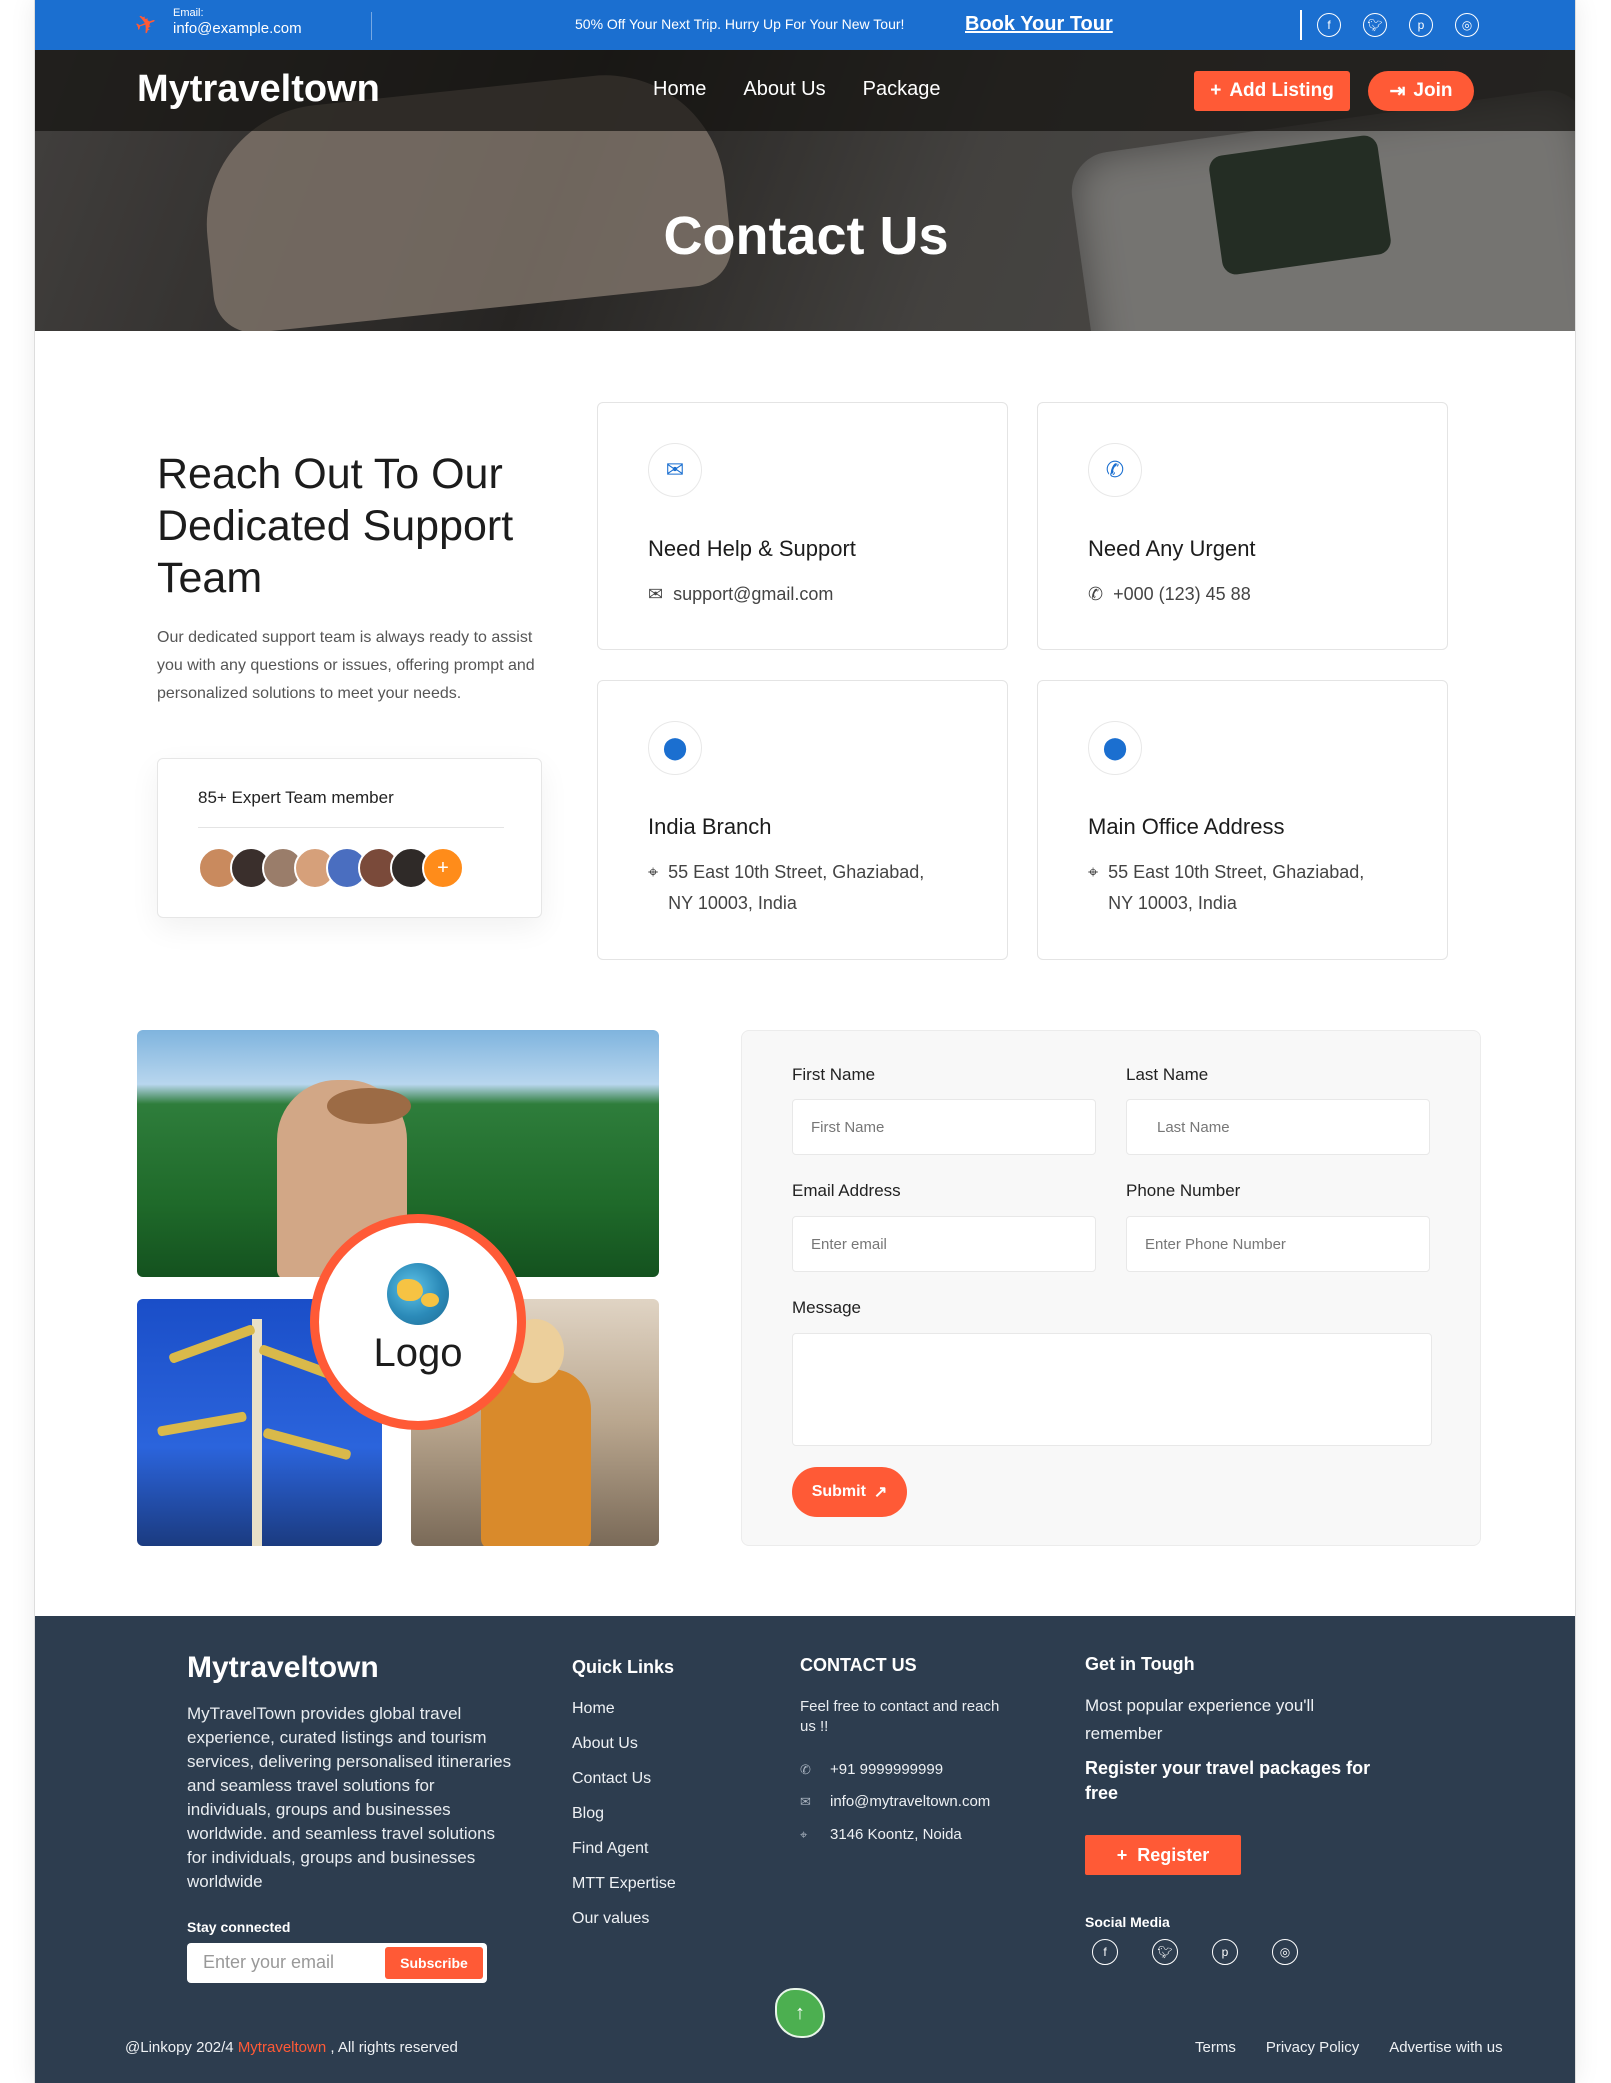  What do you see at coordinates (624, 1709) in the screenshot?
I see `footer-link-home: Home` at bounding box center [624, 1709].